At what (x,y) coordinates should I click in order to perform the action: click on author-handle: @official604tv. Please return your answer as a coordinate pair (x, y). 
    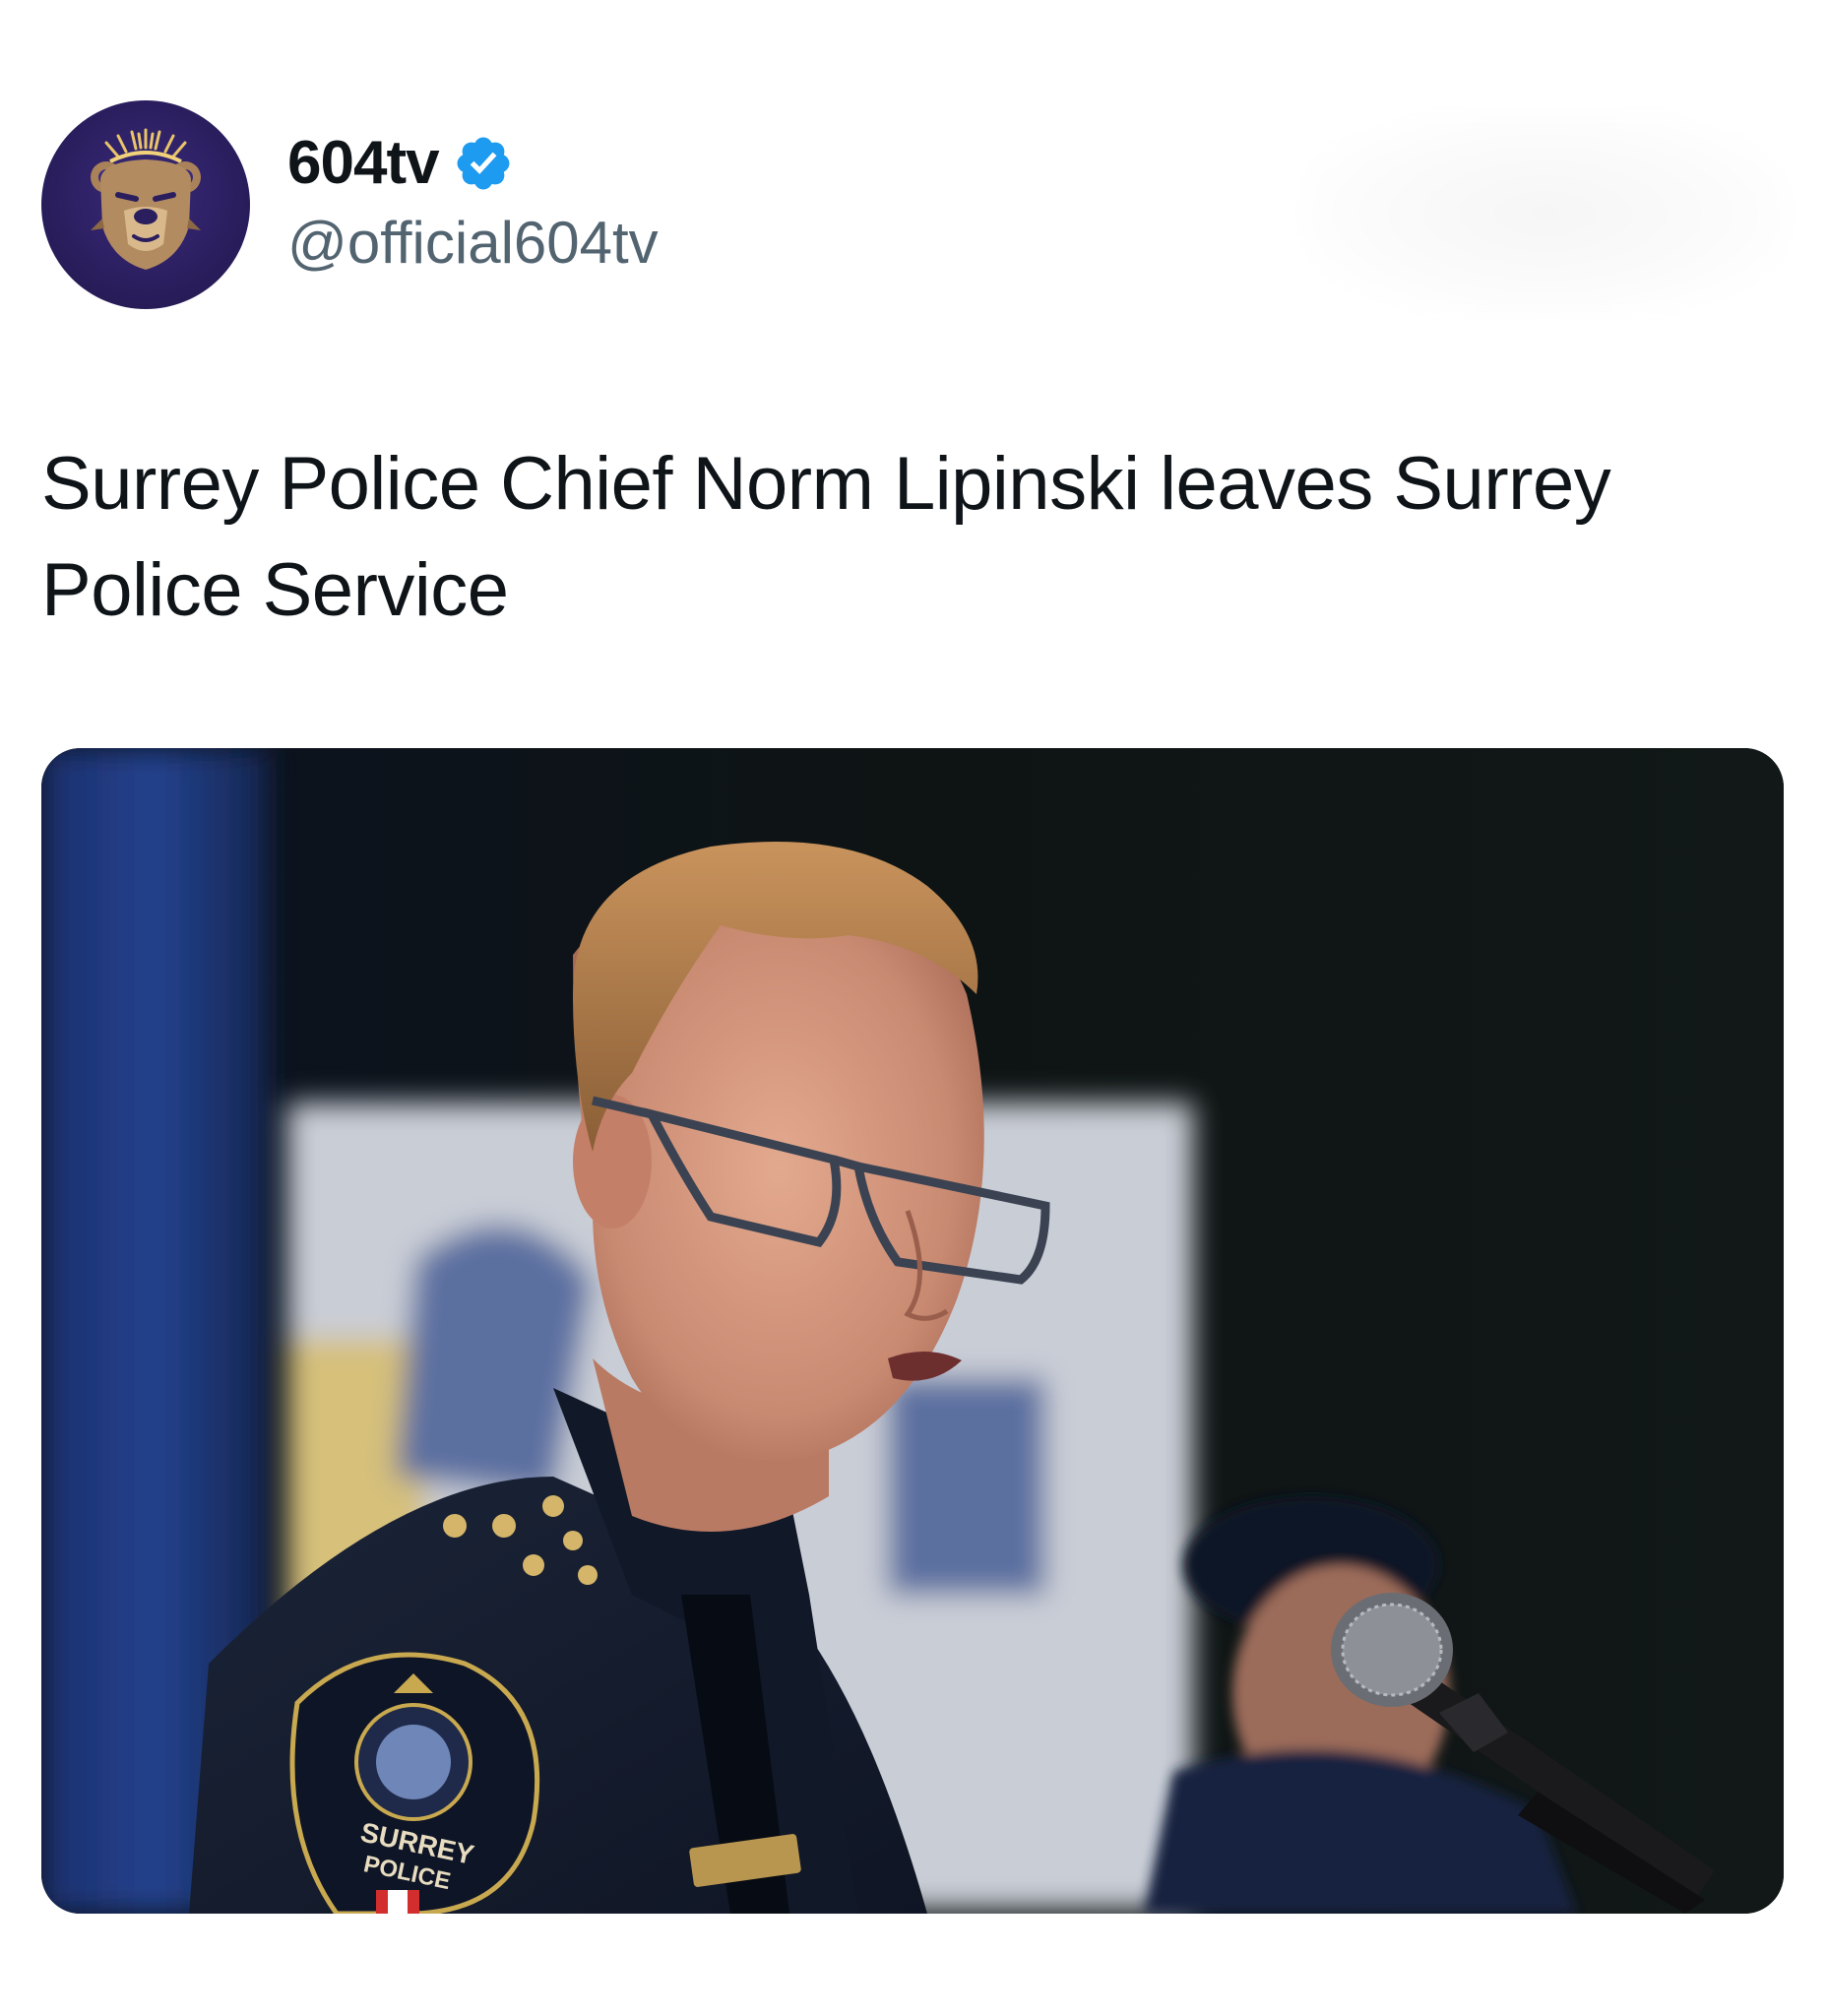
    Looking at the image, I should click on (473, 243).